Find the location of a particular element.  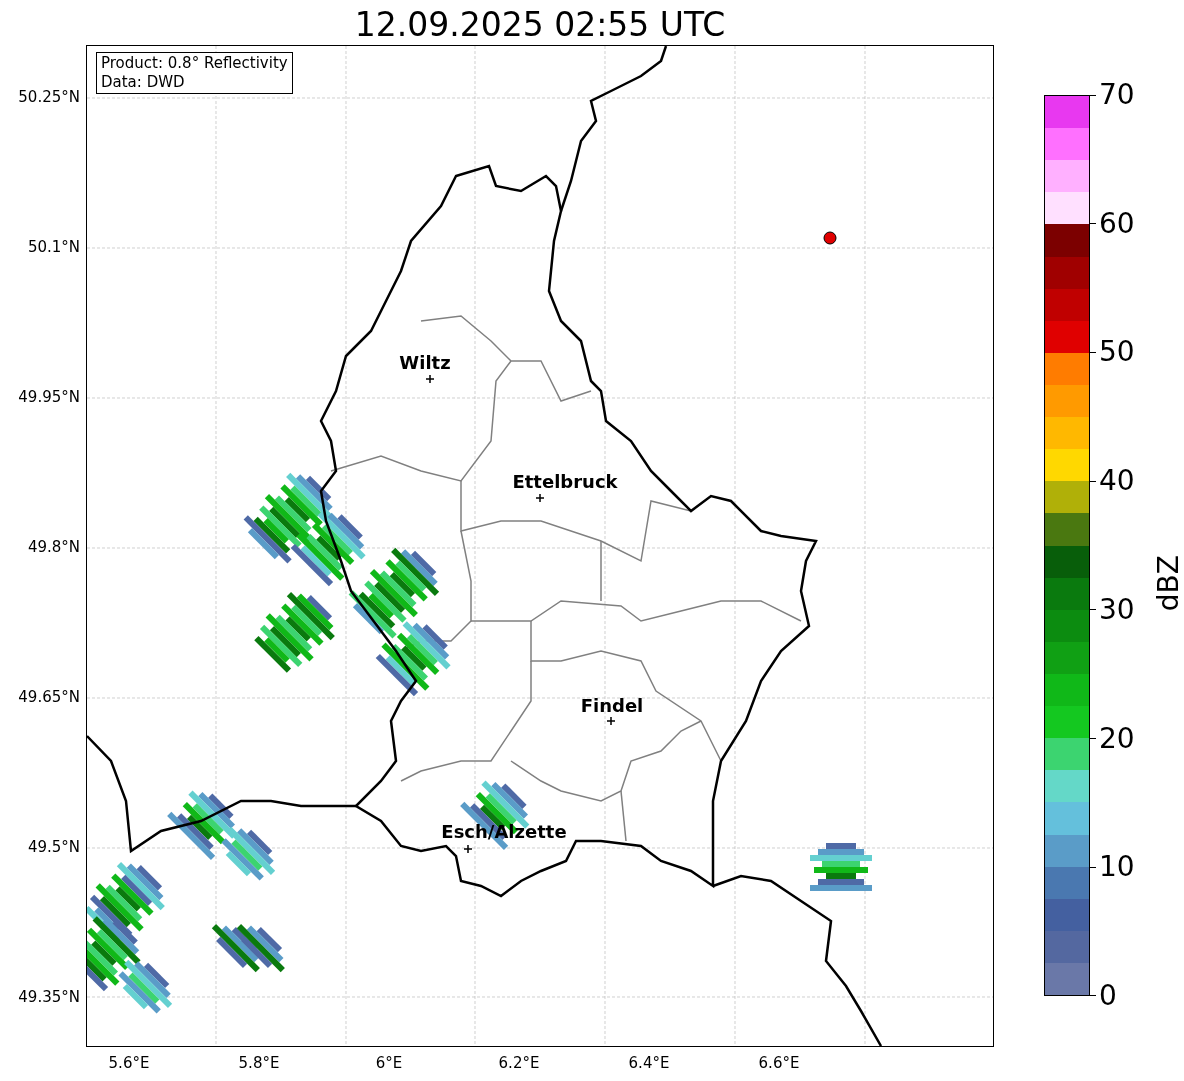

map-title: 12.09.2025 02:55 UTC is located at coordinates (540, 25).